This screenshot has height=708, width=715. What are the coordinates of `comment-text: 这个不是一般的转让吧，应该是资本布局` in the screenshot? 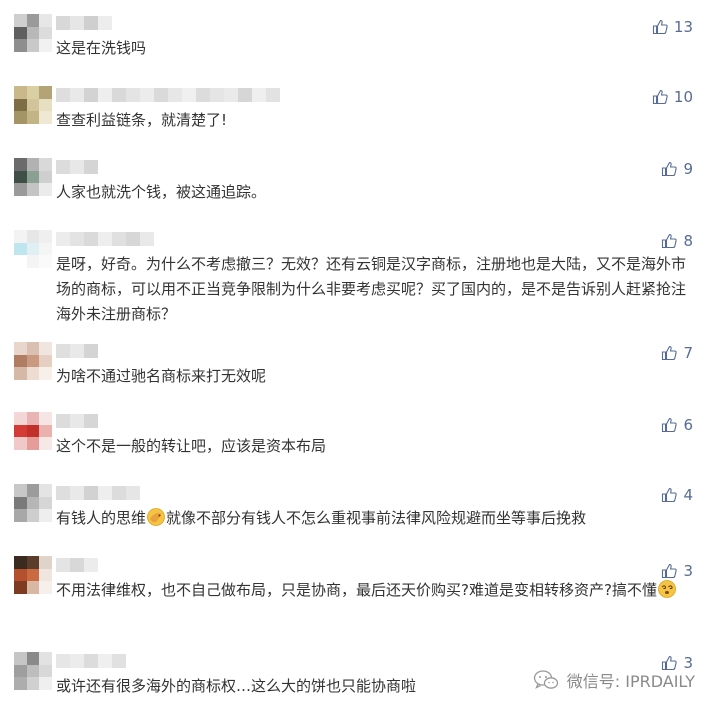 It's located at (191, 446).